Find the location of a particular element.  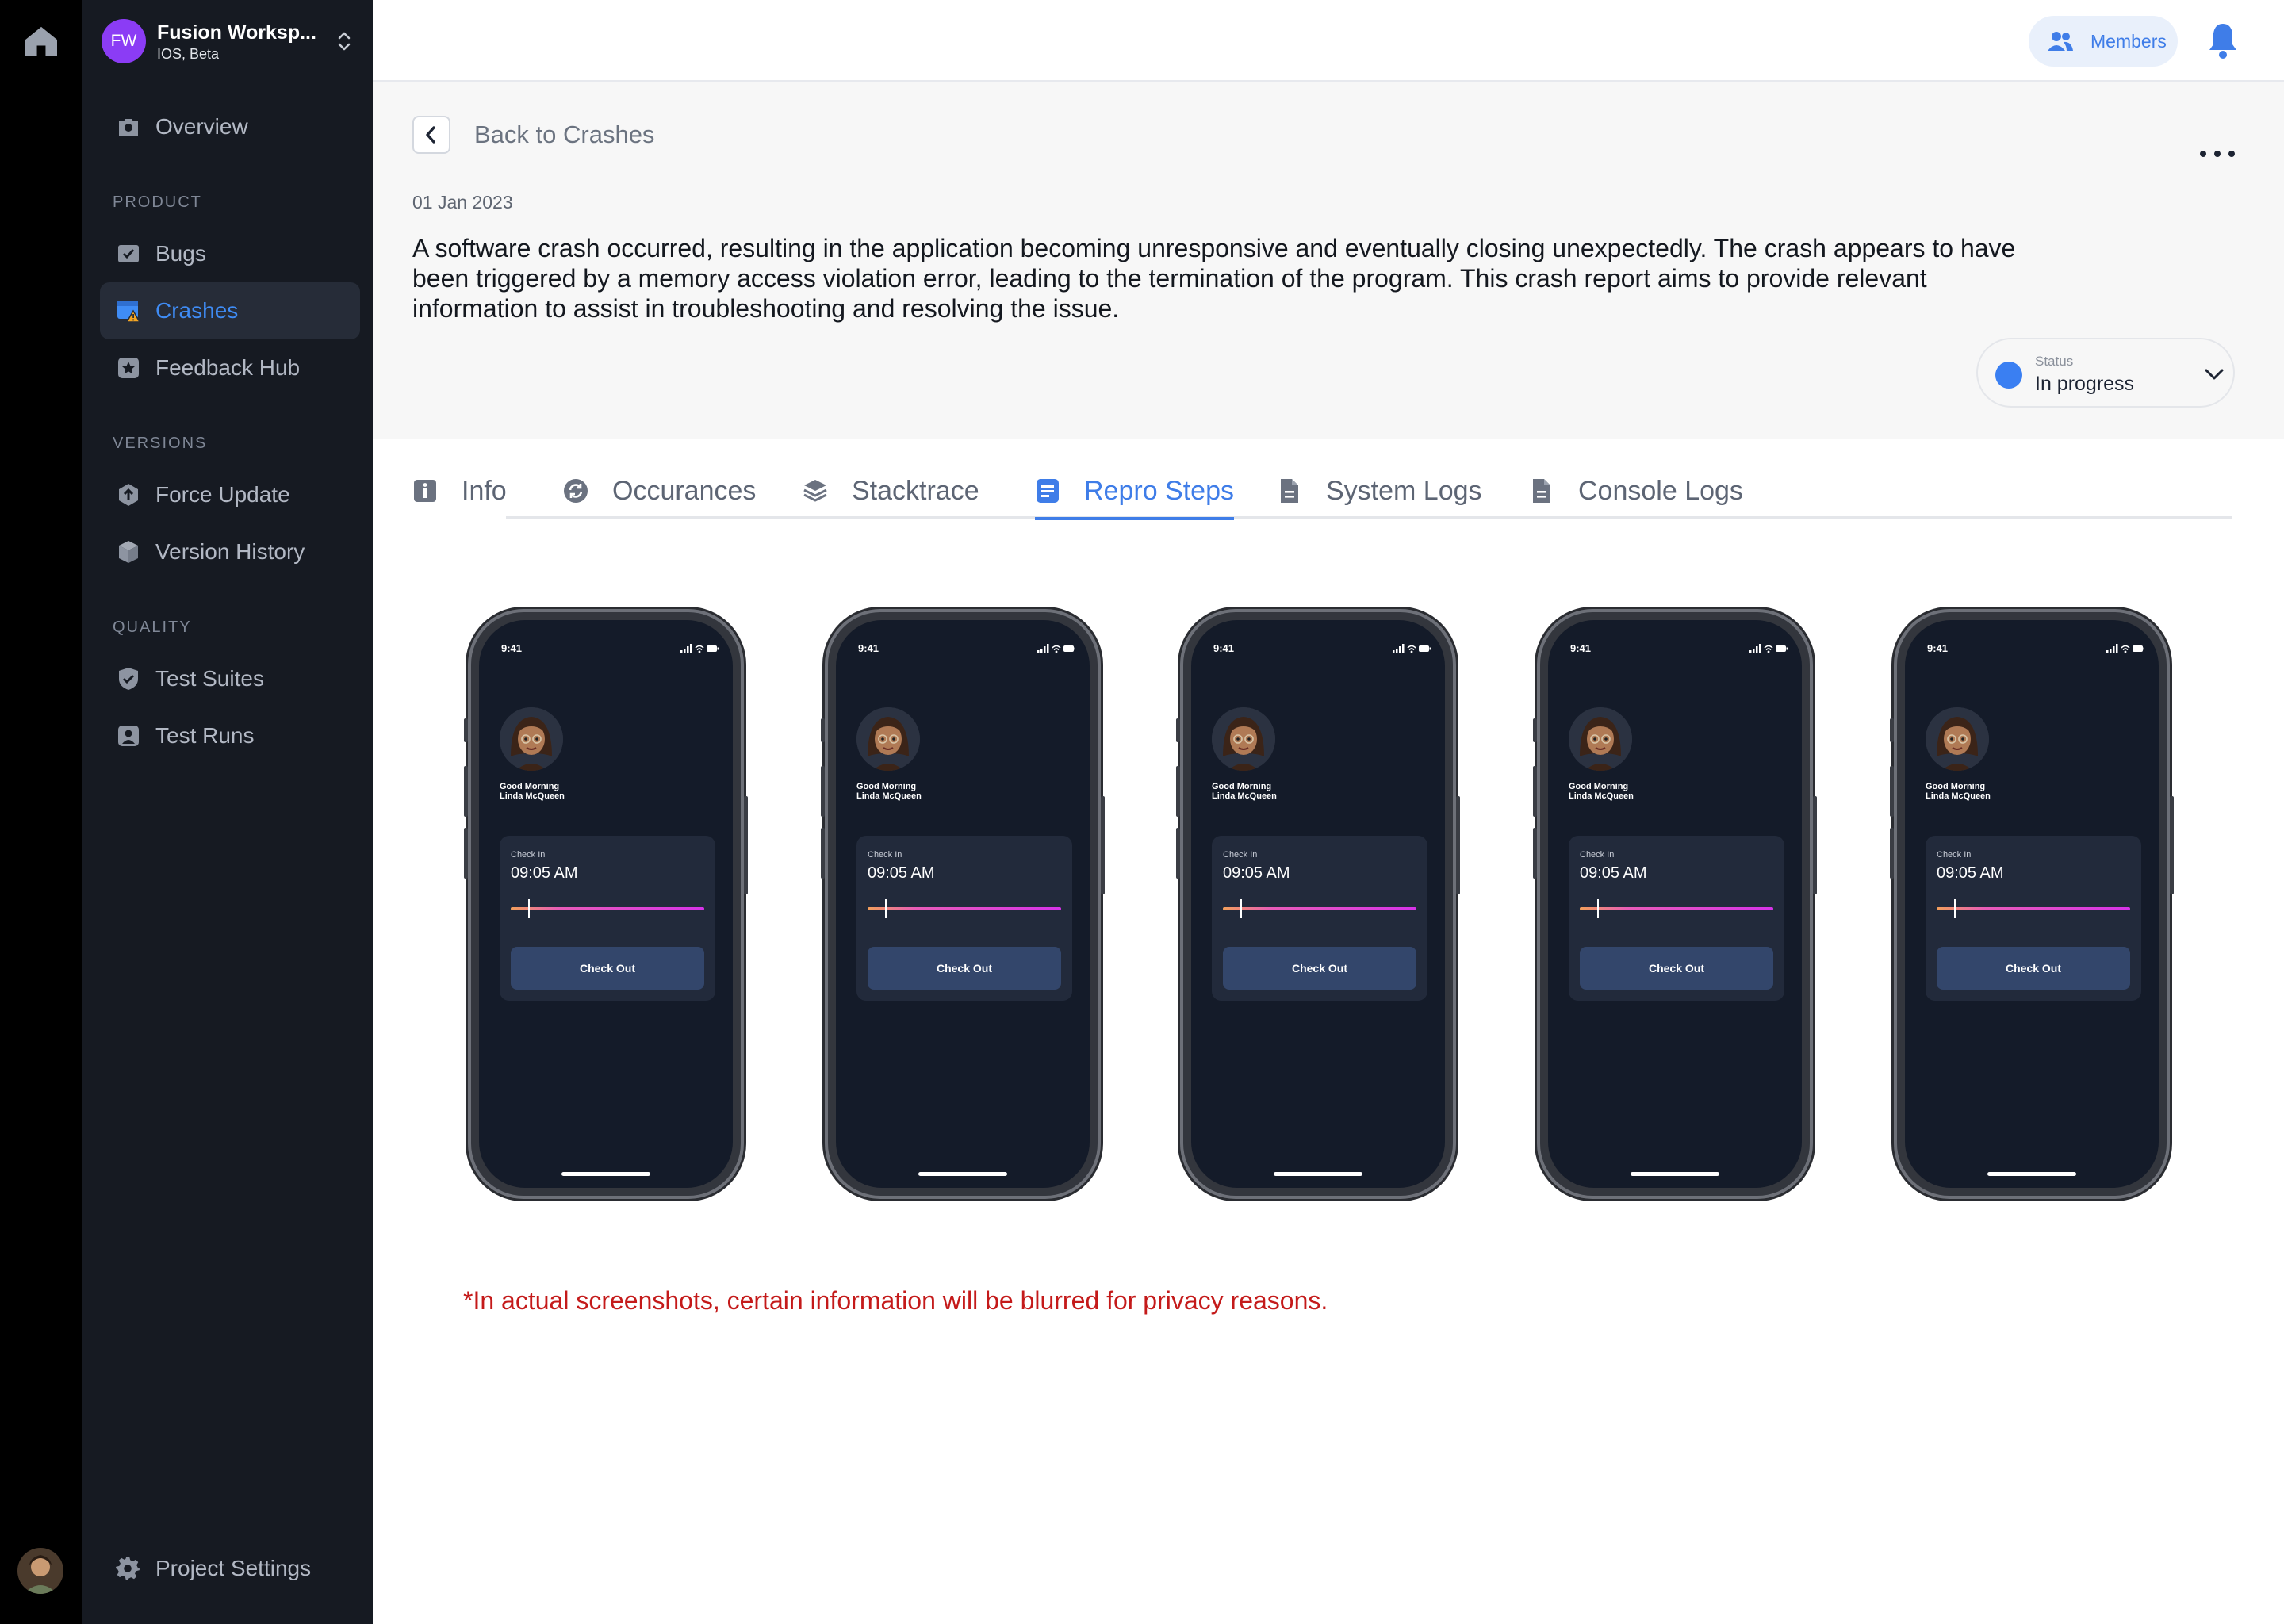

sidebar-item-label: Test Suites is located at coordinates (209, 678).